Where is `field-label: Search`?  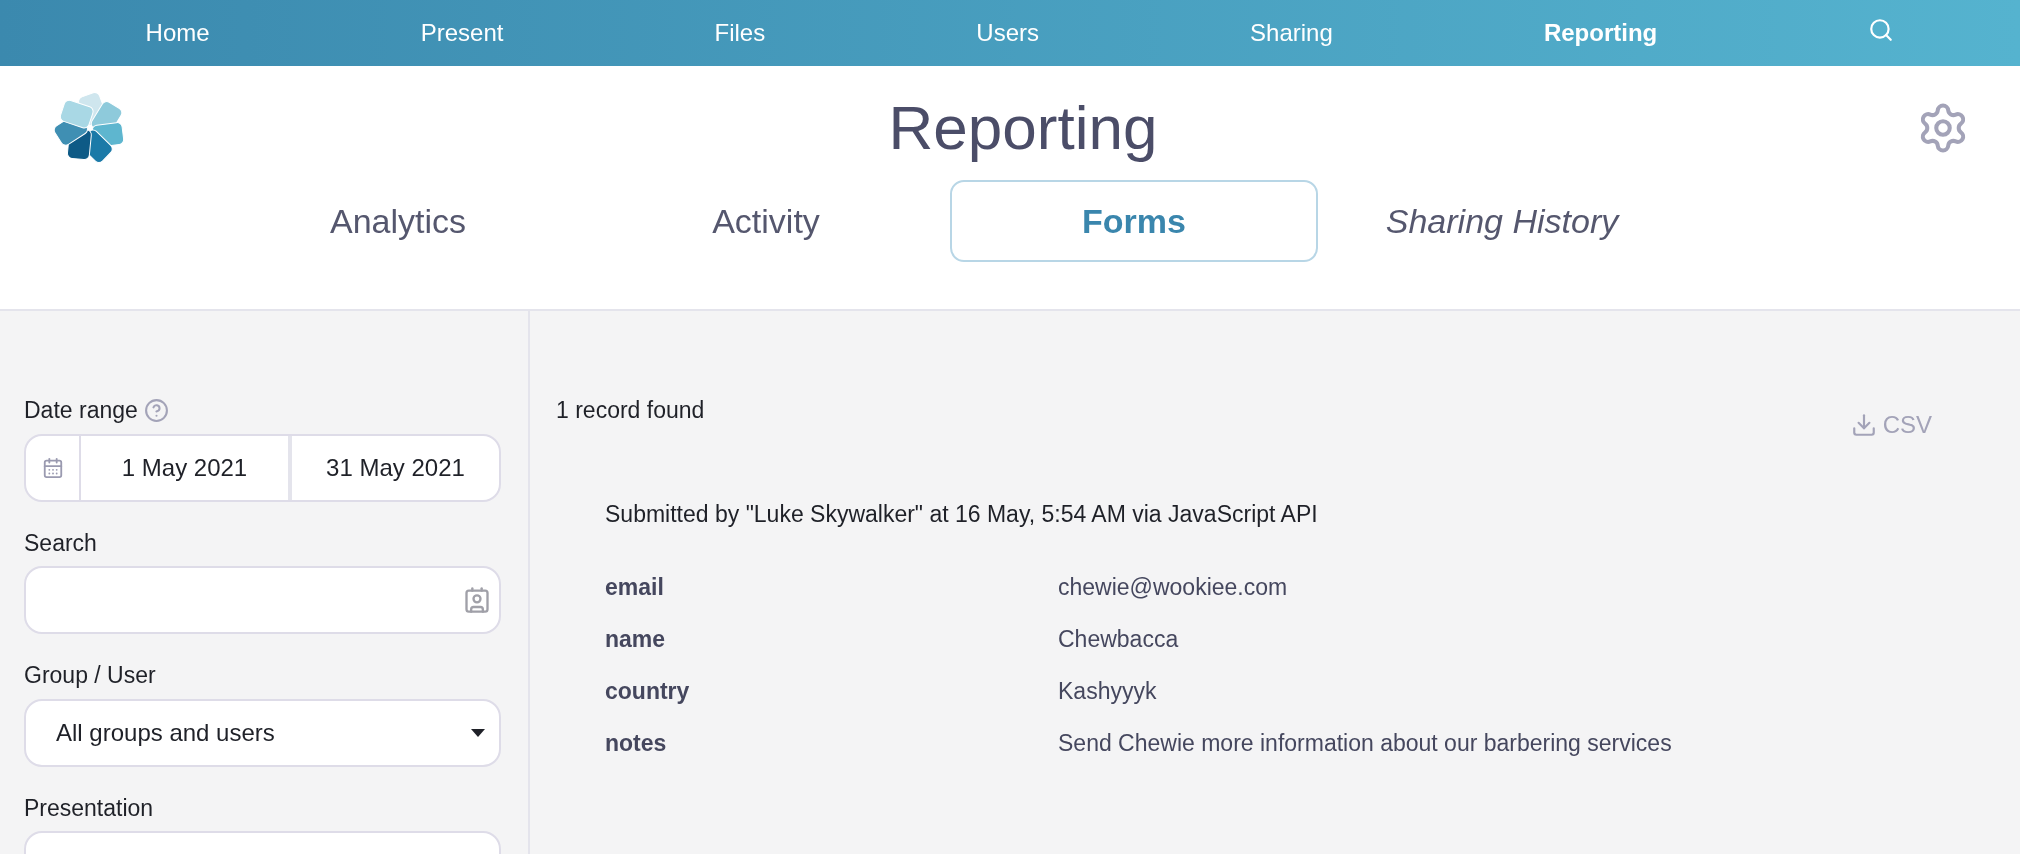
field-label: Search is located at coordinates (61, 543).